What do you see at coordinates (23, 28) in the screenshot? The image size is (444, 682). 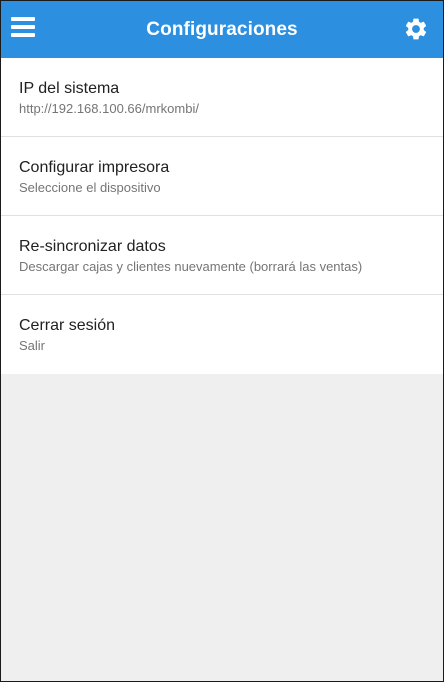 I see `hamburger-menu-icon` at bounding box center [23, 28].